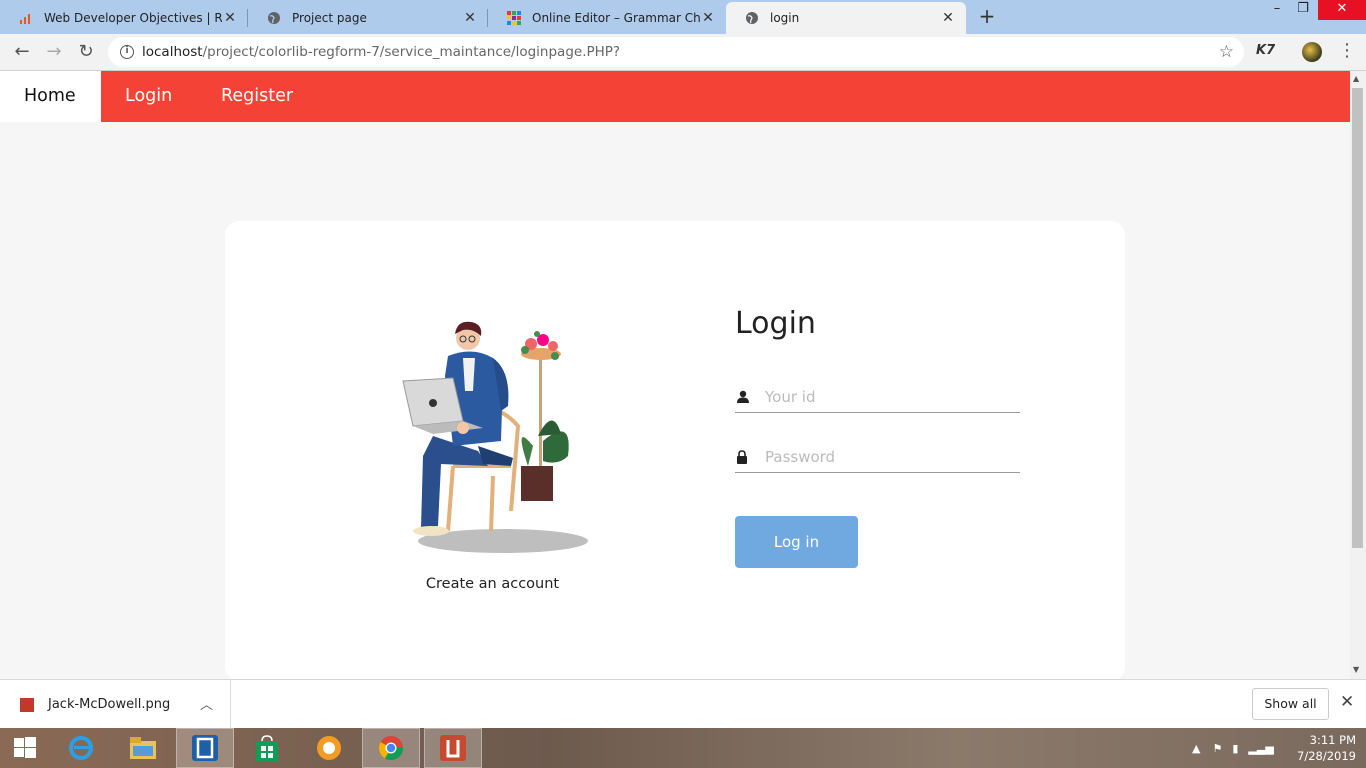  I want to click on show-all-button: Show all, so click(1290, 704).